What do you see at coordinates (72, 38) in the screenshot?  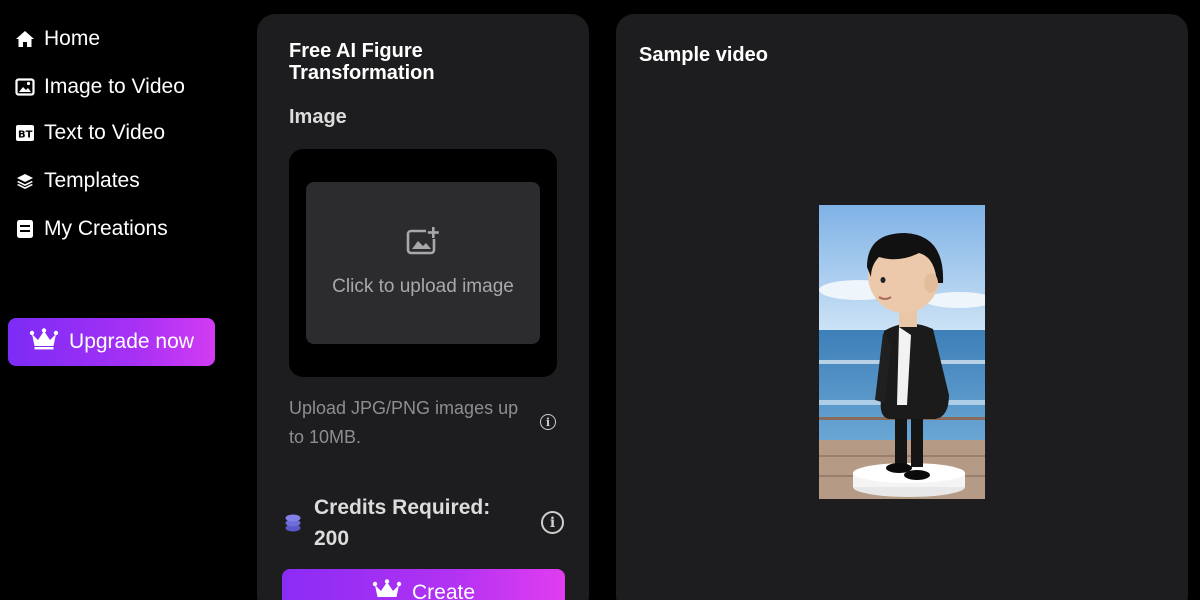 I see `sidebar-item-label: Home` at bounding box center [72, 38].